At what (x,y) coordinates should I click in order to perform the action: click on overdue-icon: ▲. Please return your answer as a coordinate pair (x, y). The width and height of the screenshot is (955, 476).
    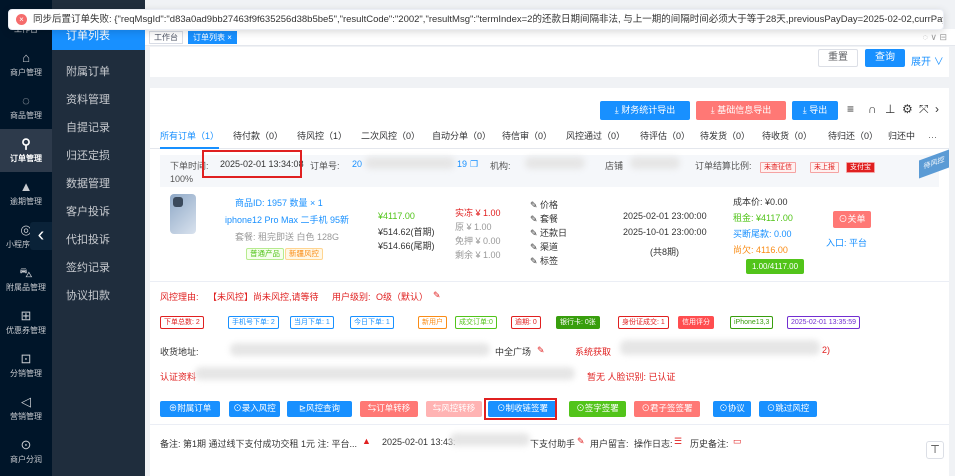
    Looking at the image, I should click on (26, 186).